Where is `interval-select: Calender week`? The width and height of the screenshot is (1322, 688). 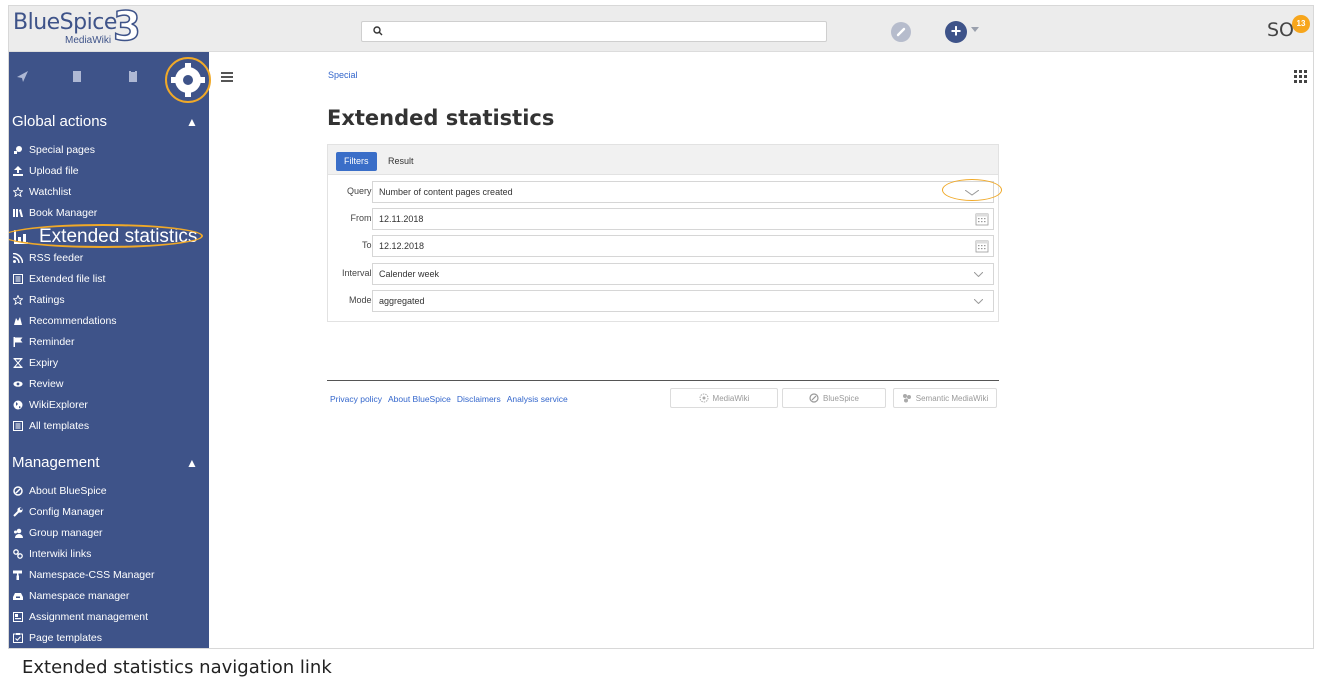 interval-select: Calender week is located at coordinates (683, 274).